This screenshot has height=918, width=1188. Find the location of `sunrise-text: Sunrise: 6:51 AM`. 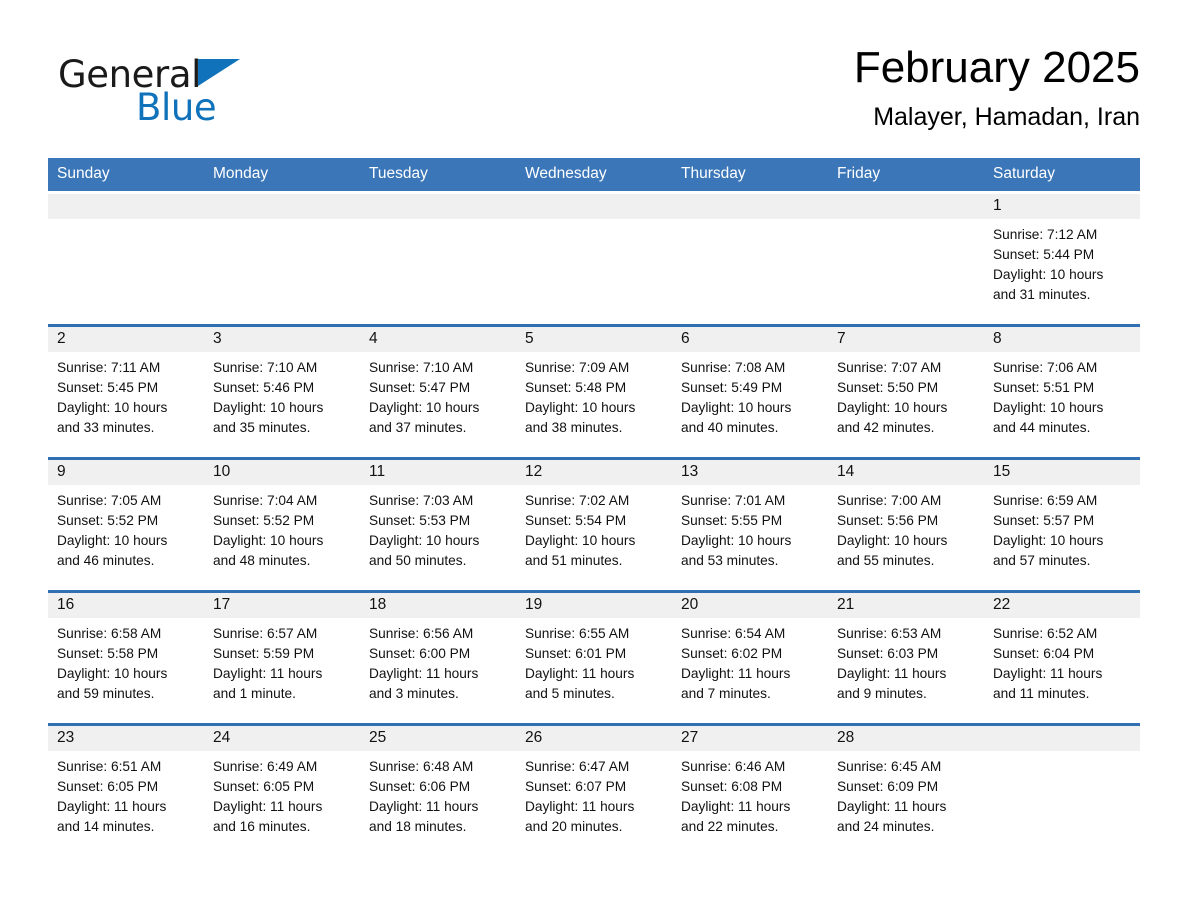

sunrise-text: Sunrise: 6:51 AM is located at coordinates (109, 766).